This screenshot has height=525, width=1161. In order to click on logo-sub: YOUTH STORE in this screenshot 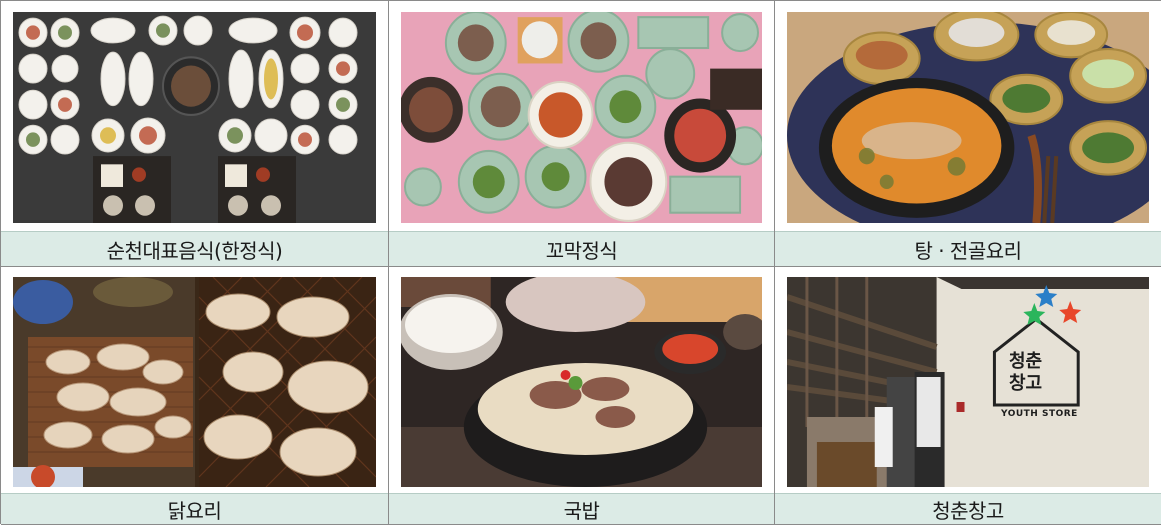, I will do `click(1039, 414)`.